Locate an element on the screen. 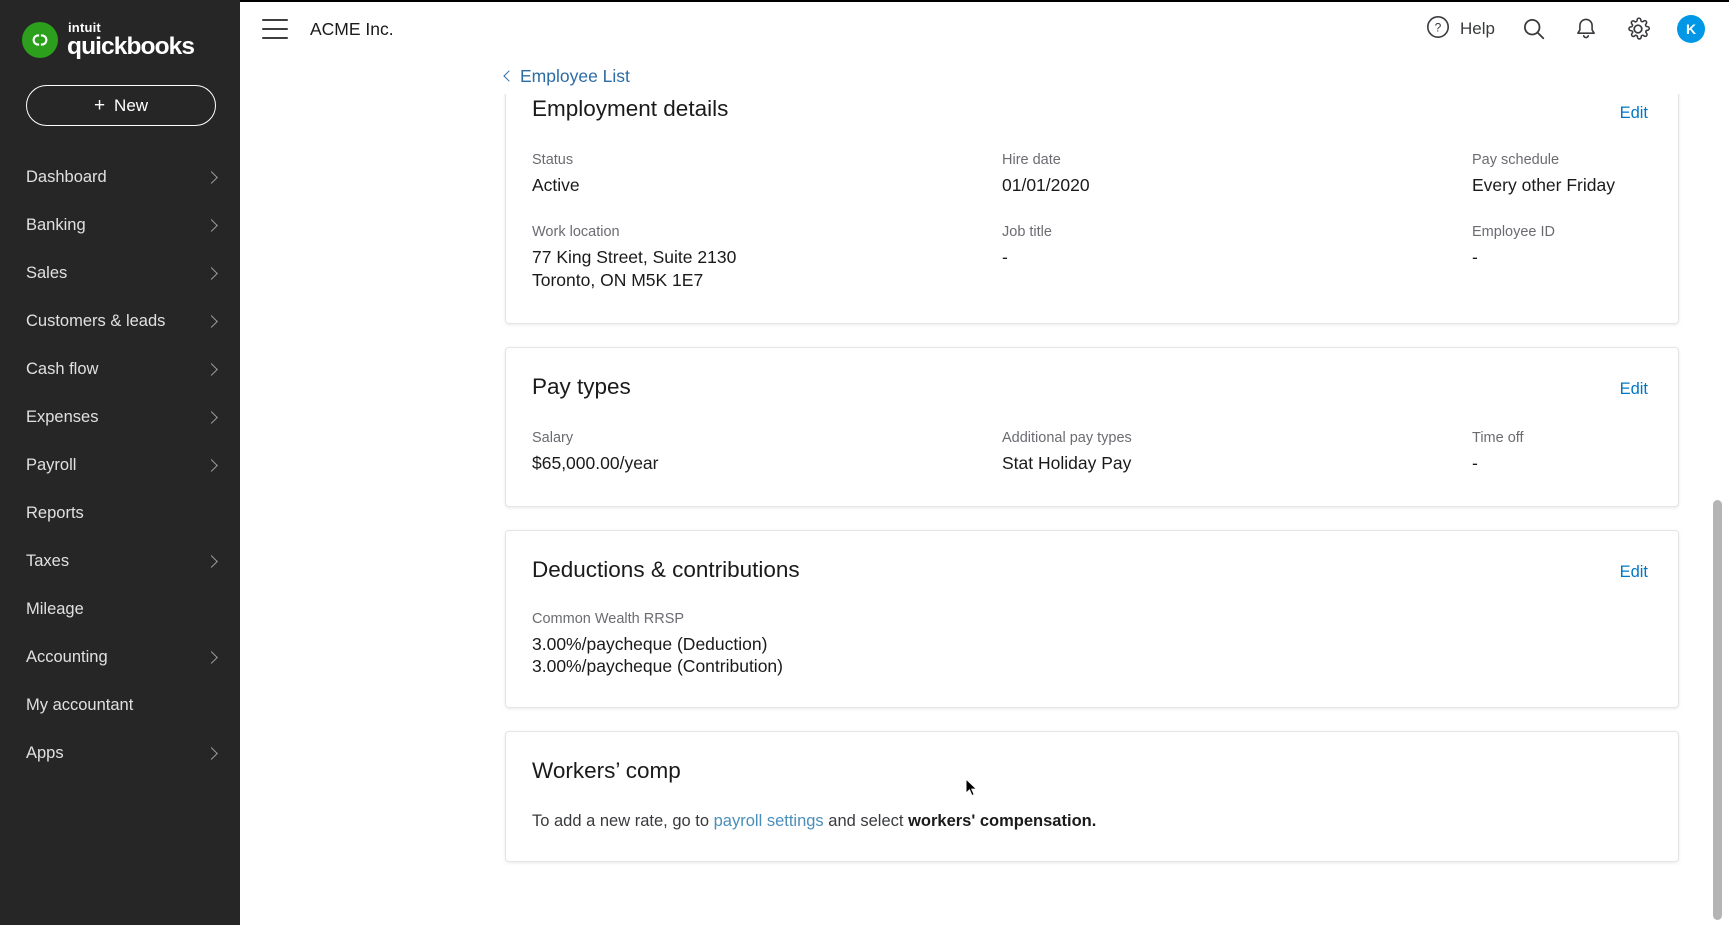 The width and height of the screenshot is (1729, 939). field-label: Time off is located at coordinates (1498, 437).